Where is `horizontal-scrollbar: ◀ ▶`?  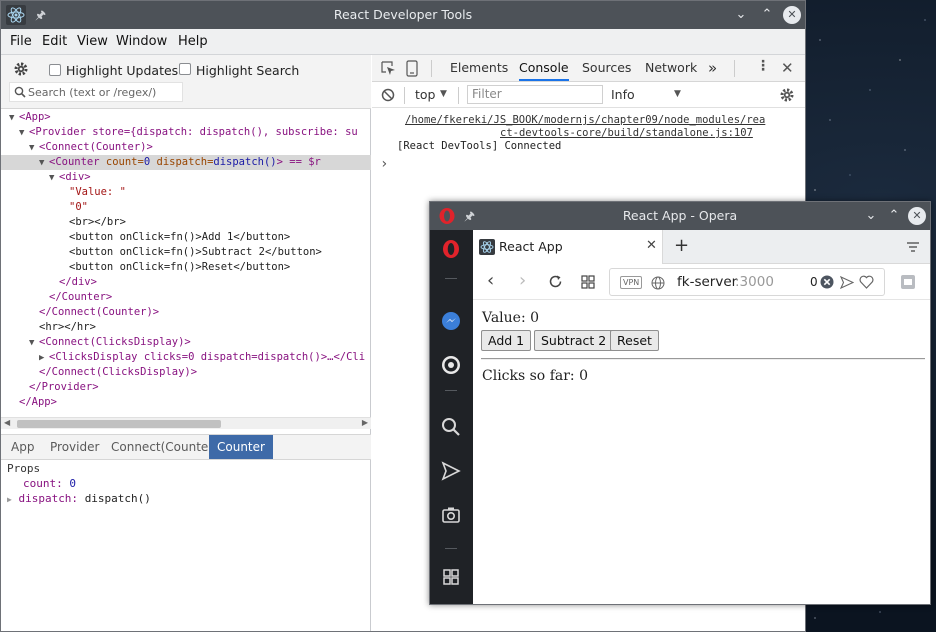
horizontal-scrollbar: ◀ ▶ is located at coordinates (186, 423).